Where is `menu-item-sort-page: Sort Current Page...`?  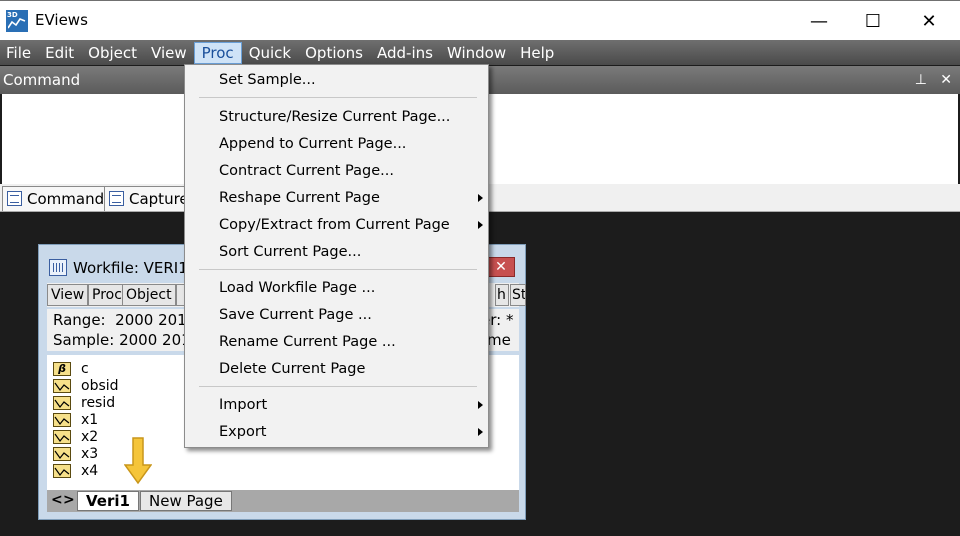
menu-item-sort-page: Sort Current Page... is located at coordinates (351, 252).